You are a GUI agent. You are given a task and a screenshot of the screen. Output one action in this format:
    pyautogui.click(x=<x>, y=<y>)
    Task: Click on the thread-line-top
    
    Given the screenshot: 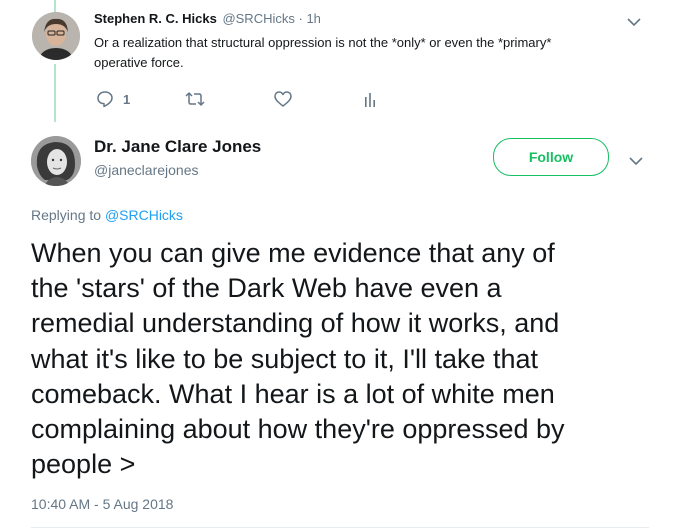 What is the action you would take?
    pyautogui.click(x=55, y=6)
    